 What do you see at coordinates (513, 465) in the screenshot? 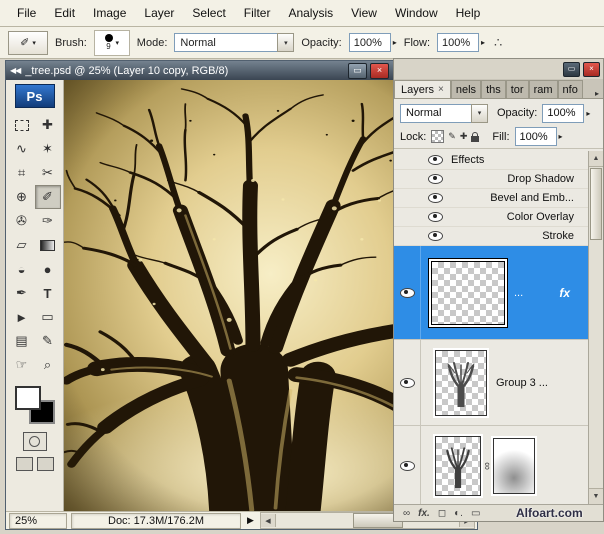
I see `layer-mask-thumbnail` at bounding box center [513, 465].